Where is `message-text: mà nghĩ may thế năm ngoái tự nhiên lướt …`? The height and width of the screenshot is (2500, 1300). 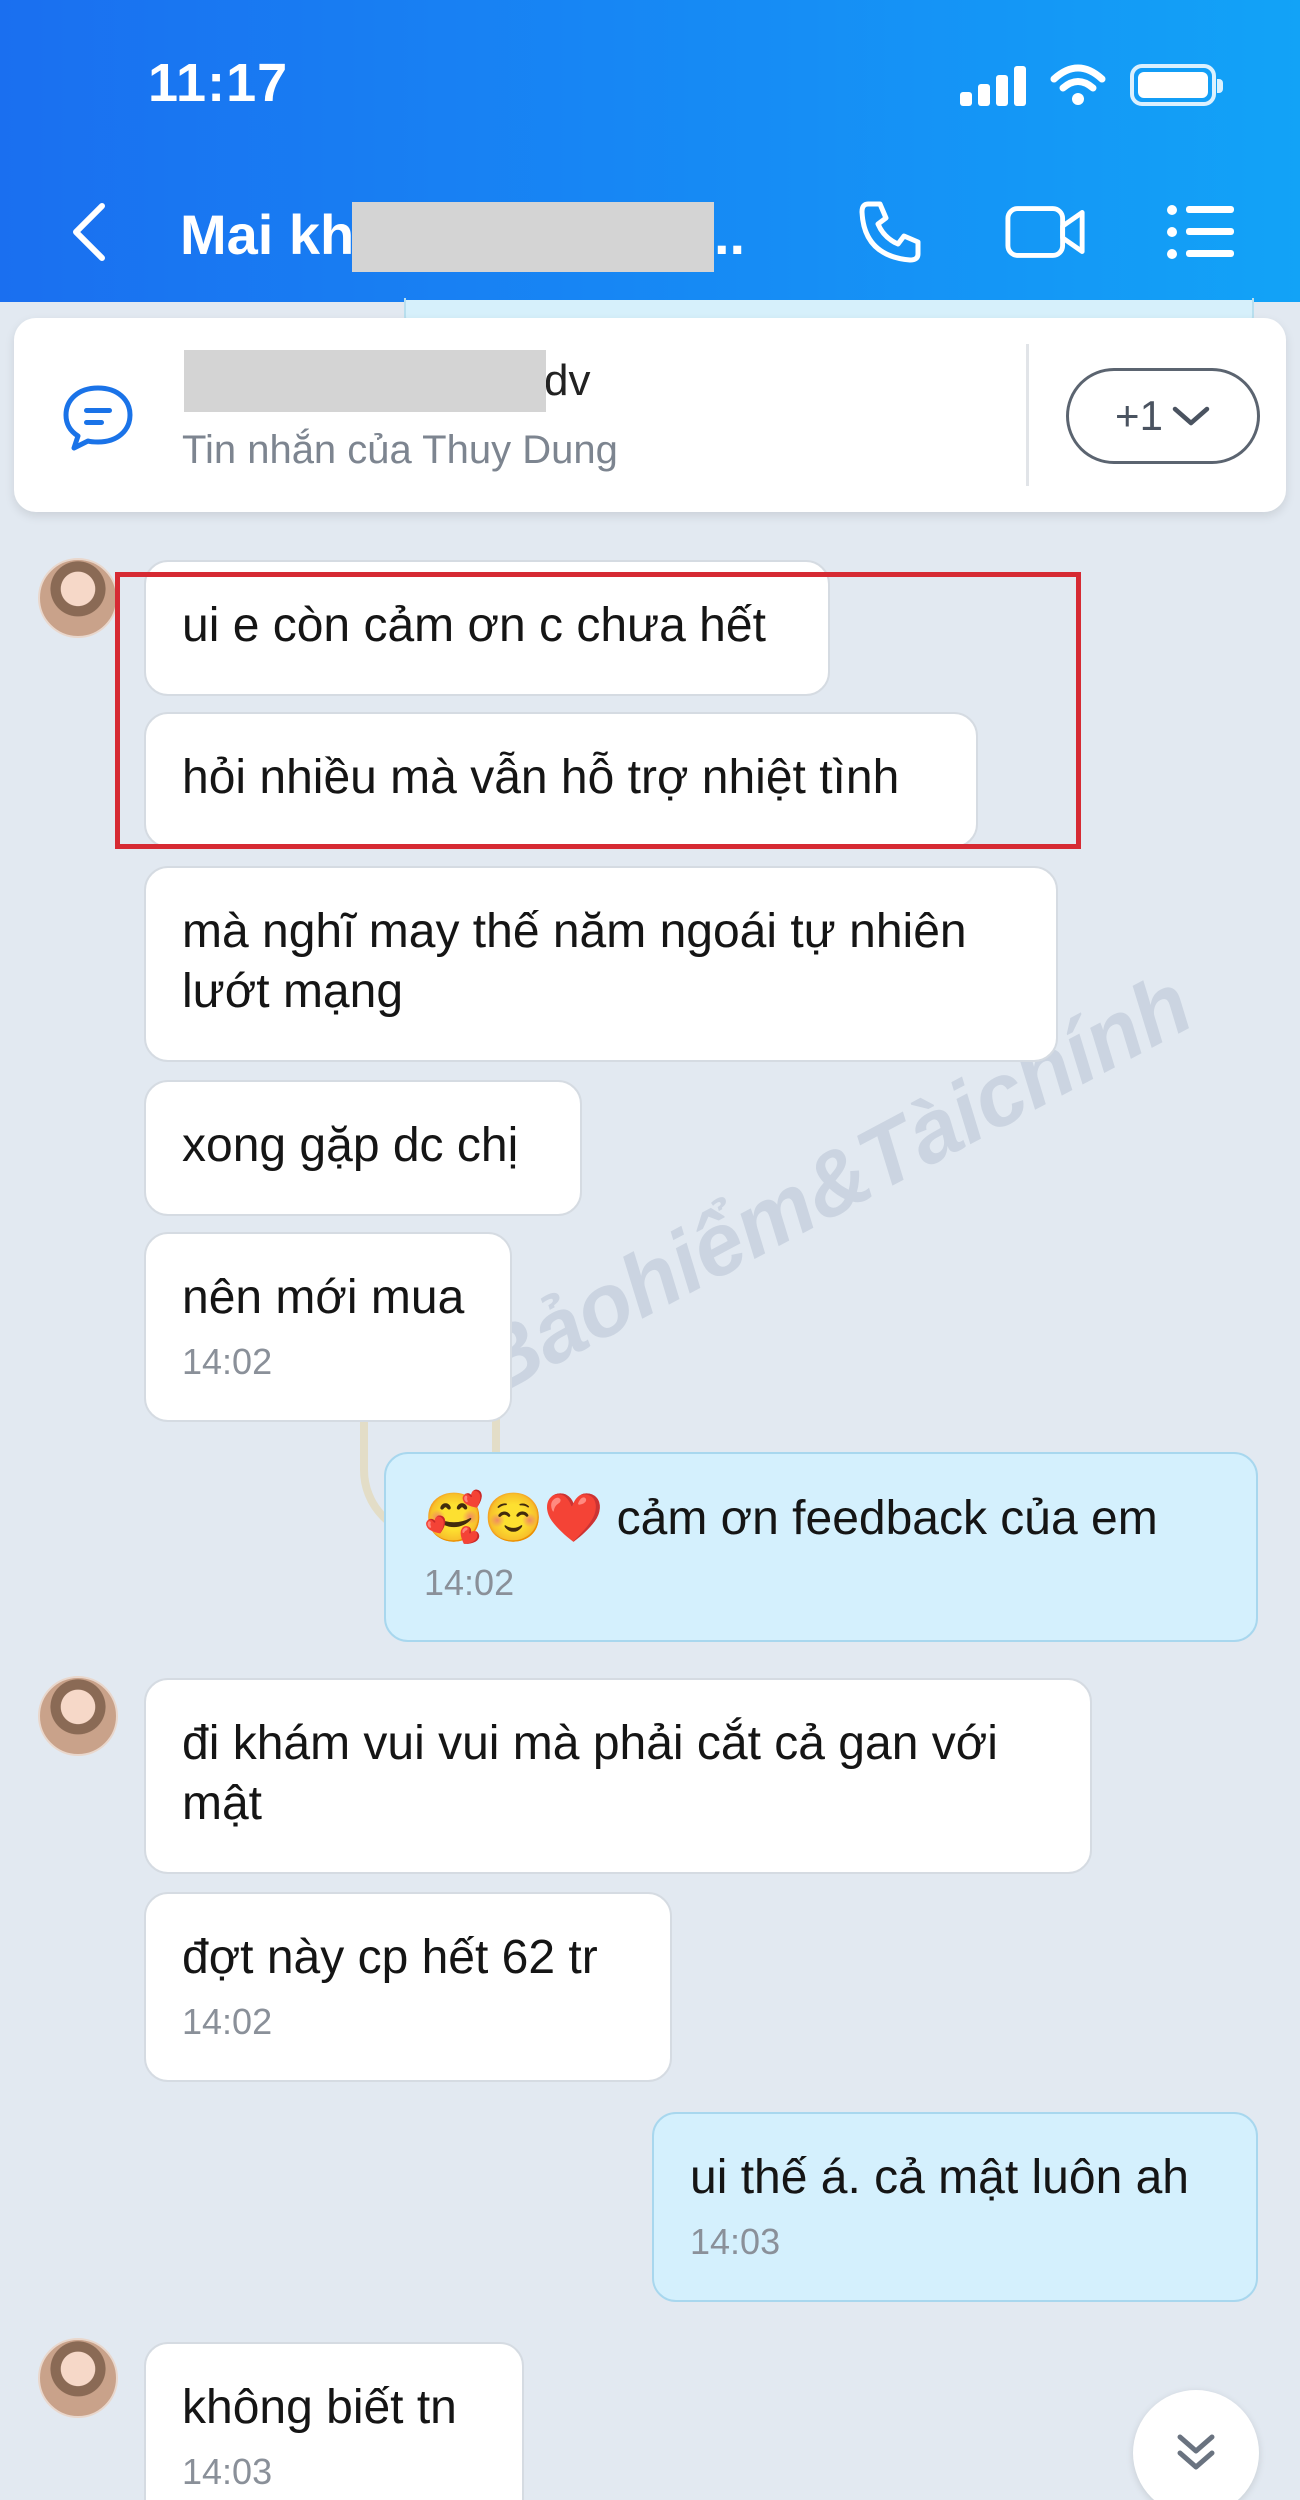
message-text: mà nghĩ may thế năm ngoái tự nhiên lướt … is located at coordinates (574, 961).